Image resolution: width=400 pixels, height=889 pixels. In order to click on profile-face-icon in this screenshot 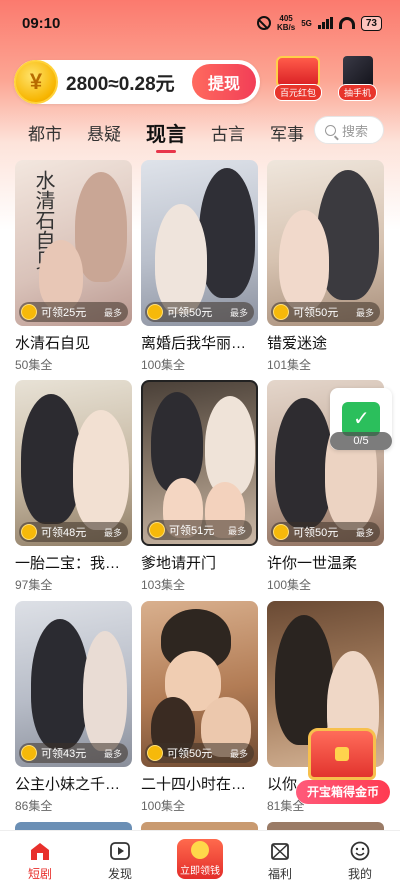, I will do `click(360, 851)`.